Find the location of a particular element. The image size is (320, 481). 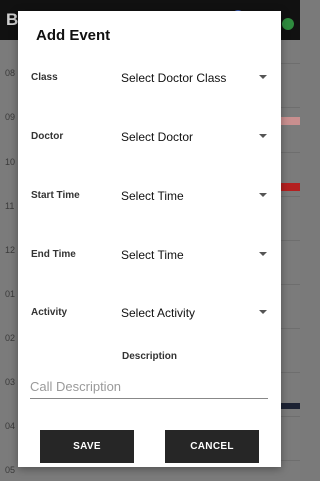

end-time-label: End Time is located at coordinates (53, 254).